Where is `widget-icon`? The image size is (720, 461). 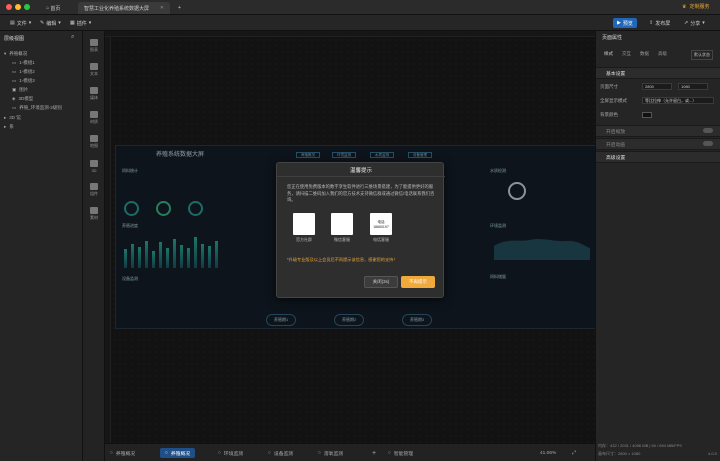
widget-icon is located at coordinates (94, 186).